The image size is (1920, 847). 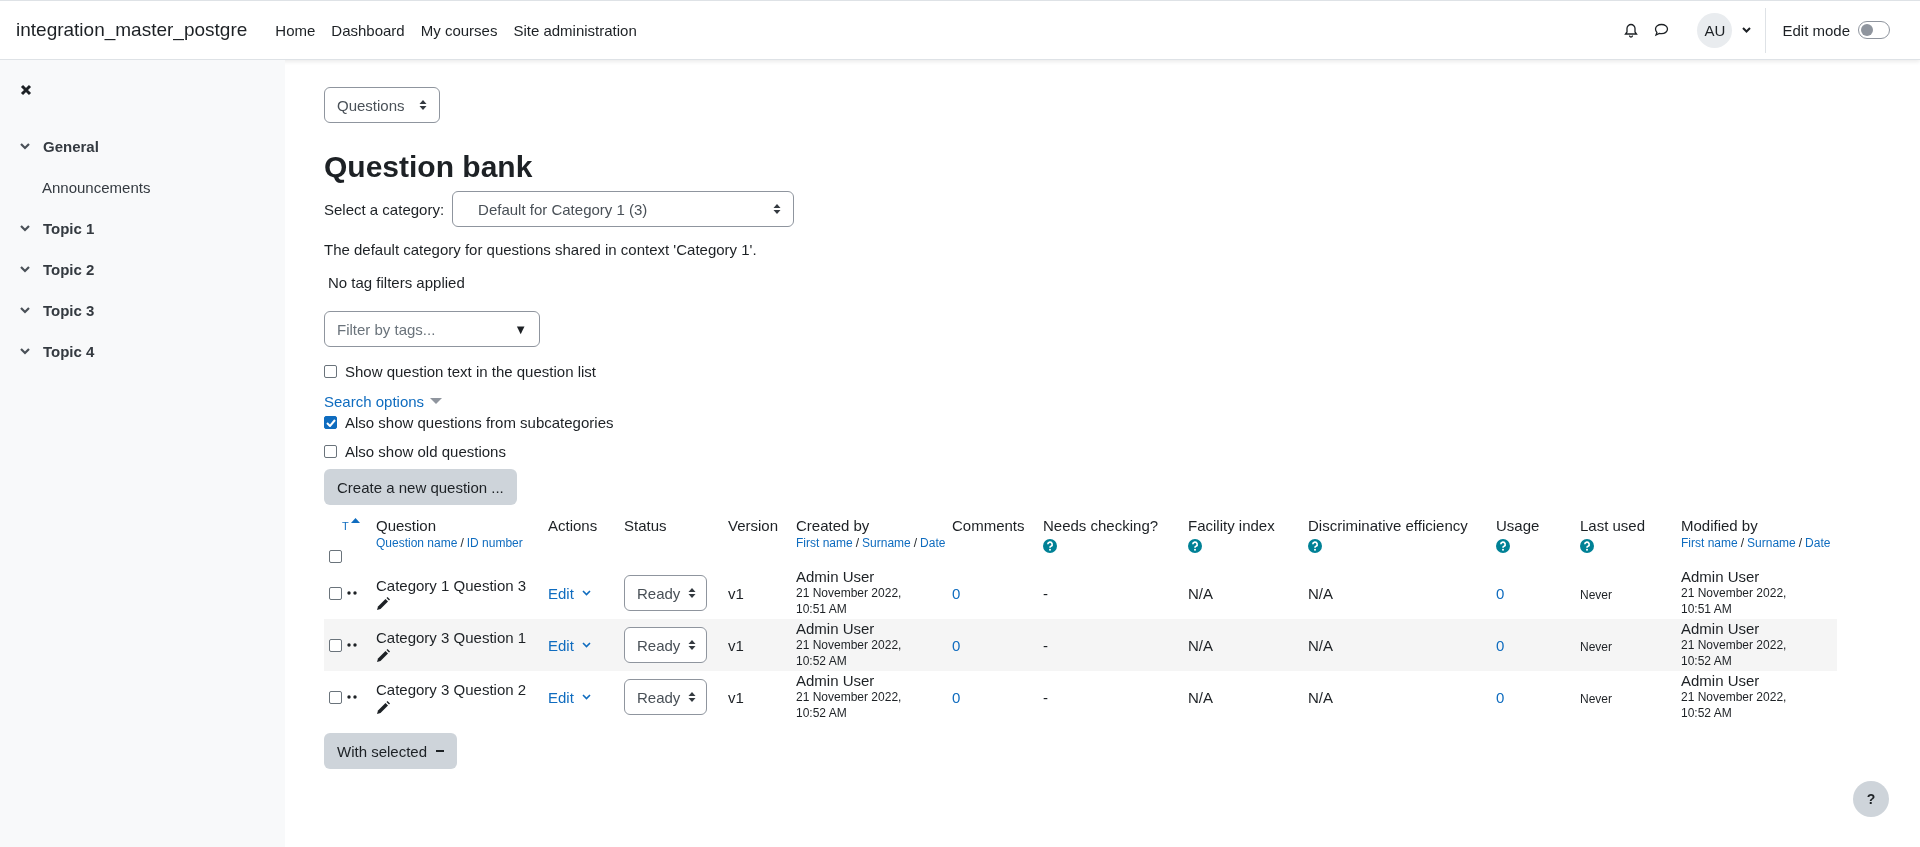 What do you see at coordinates (459, 30) in the screenshot?
I see `nav-link: My courses` at bounding box center [459, 30].